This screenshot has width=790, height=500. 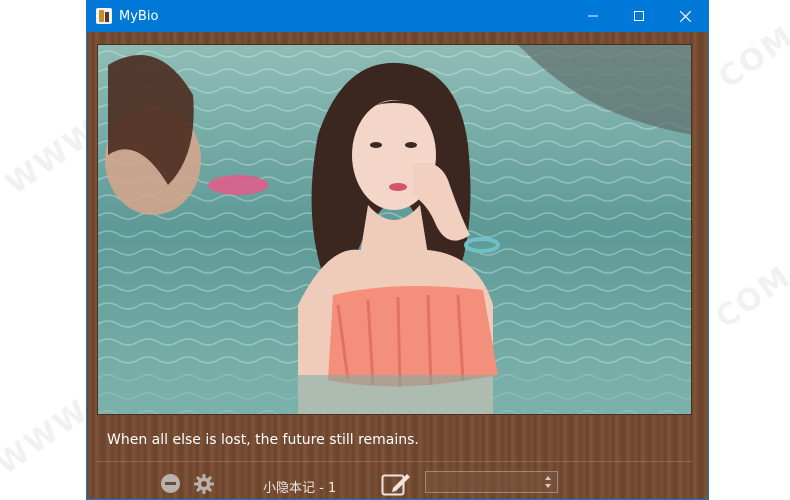 I want to click on minimize-icon, so click(x=593, y=16).